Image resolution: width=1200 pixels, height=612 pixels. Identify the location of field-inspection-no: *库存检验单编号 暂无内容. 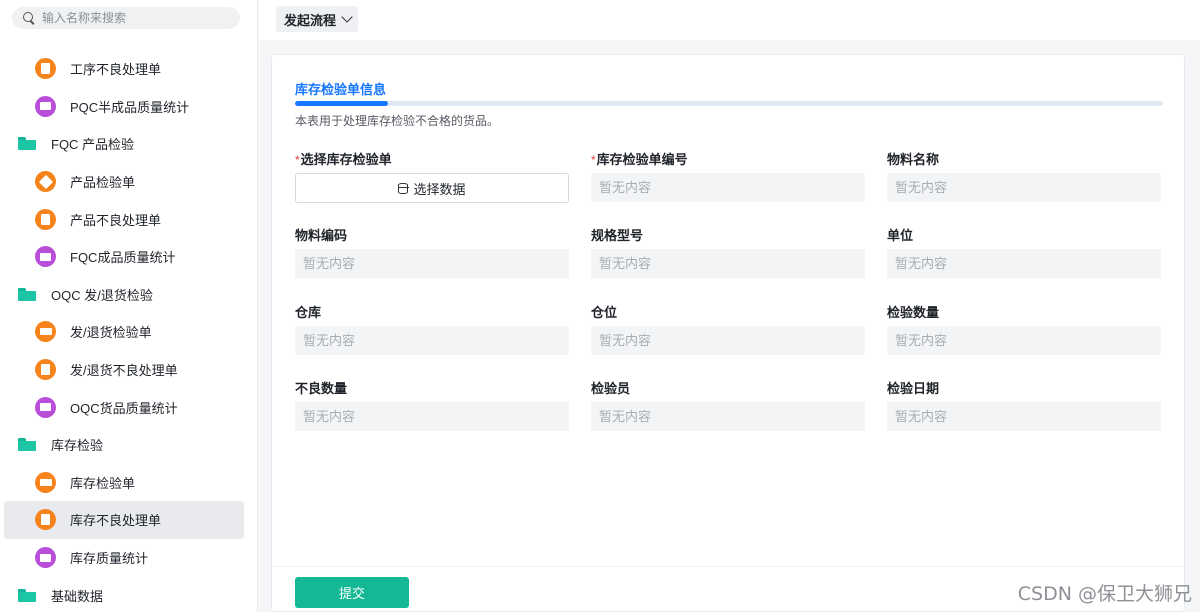
(728, 176).